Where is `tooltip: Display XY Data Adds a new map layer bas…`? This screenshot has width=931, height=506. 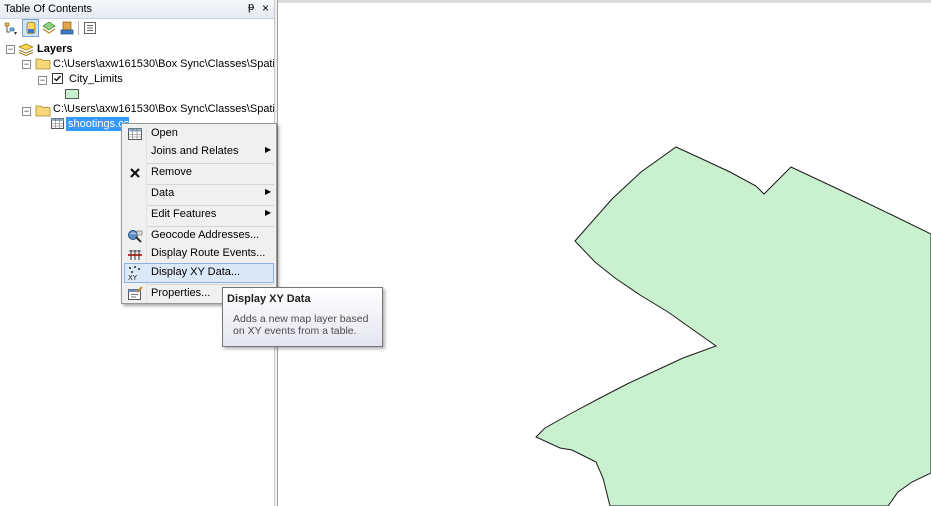 tooltip: Display XY Data Adds a new map layer bas… is located at coordinates (302, 317).